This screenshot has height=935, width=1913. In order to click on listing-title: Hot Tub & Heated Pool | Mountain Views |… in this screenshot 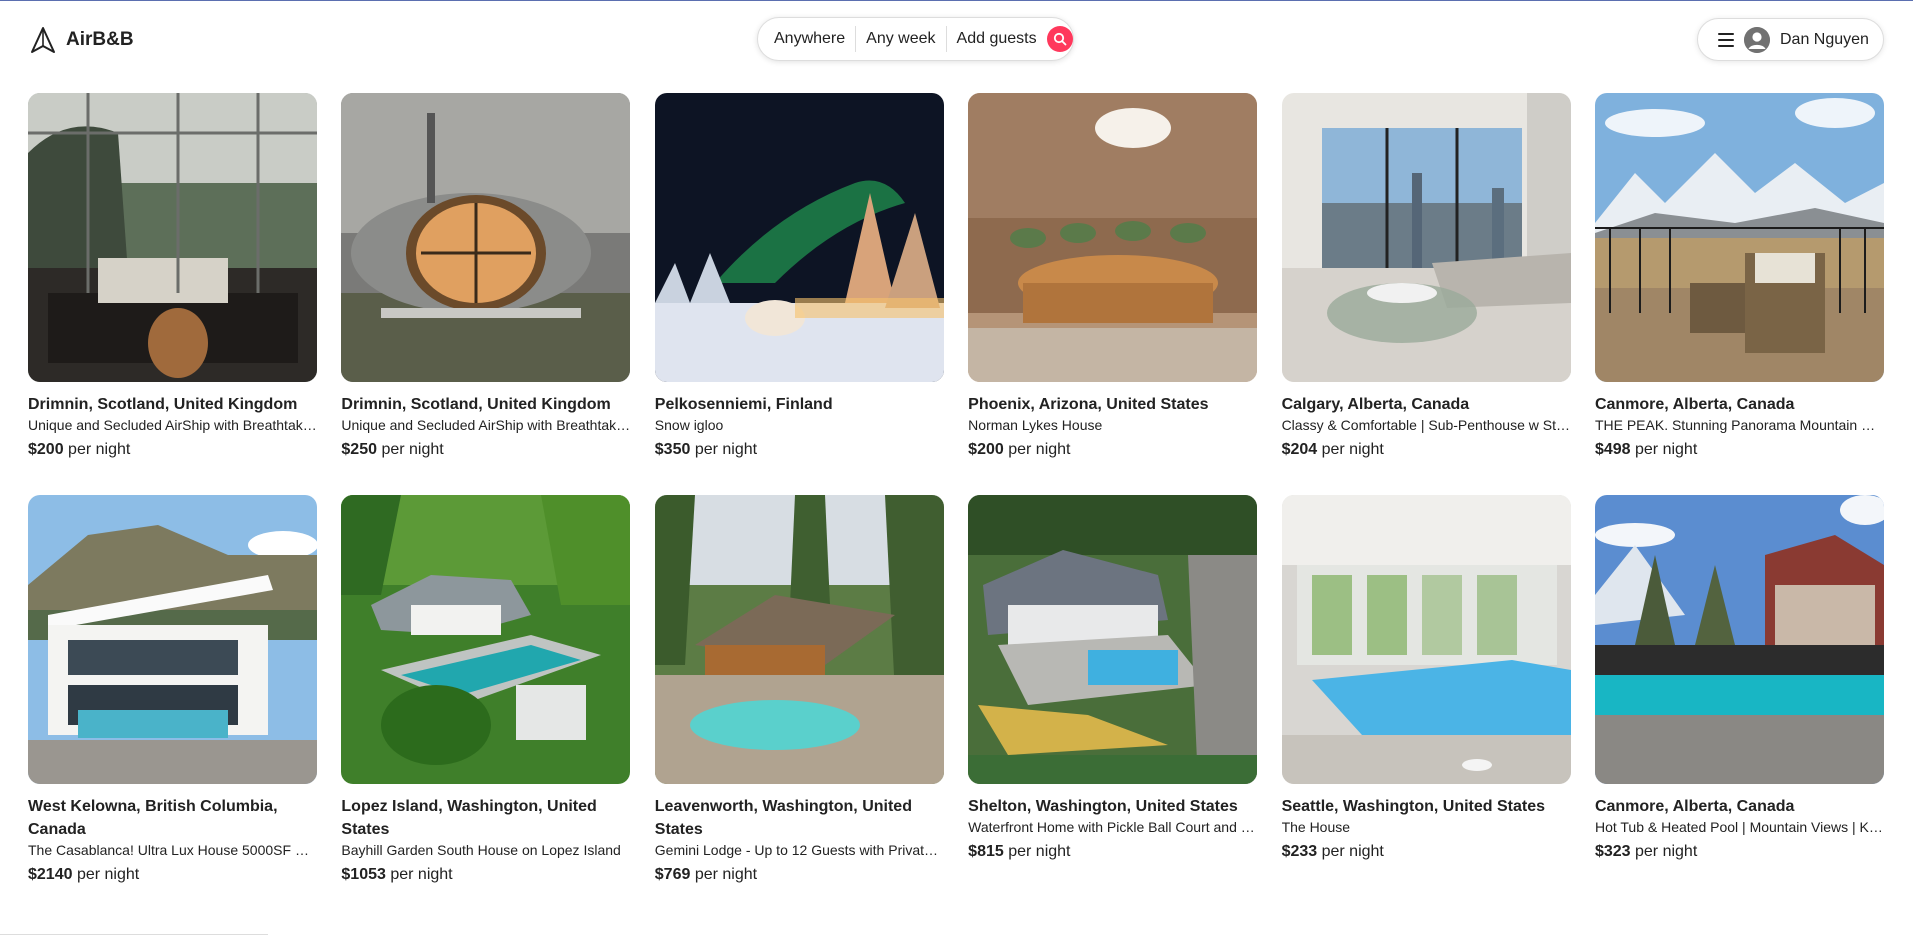, I will do `click(1739, 827)`.